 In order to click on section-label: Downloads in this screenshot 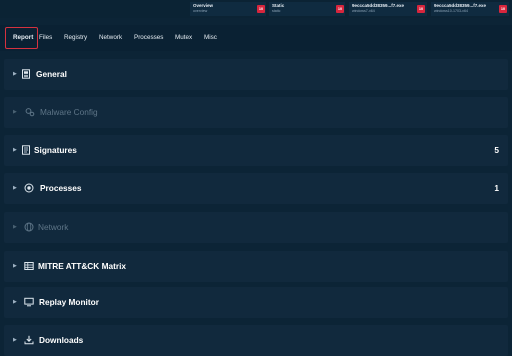, I will do `click(61, 340)`.